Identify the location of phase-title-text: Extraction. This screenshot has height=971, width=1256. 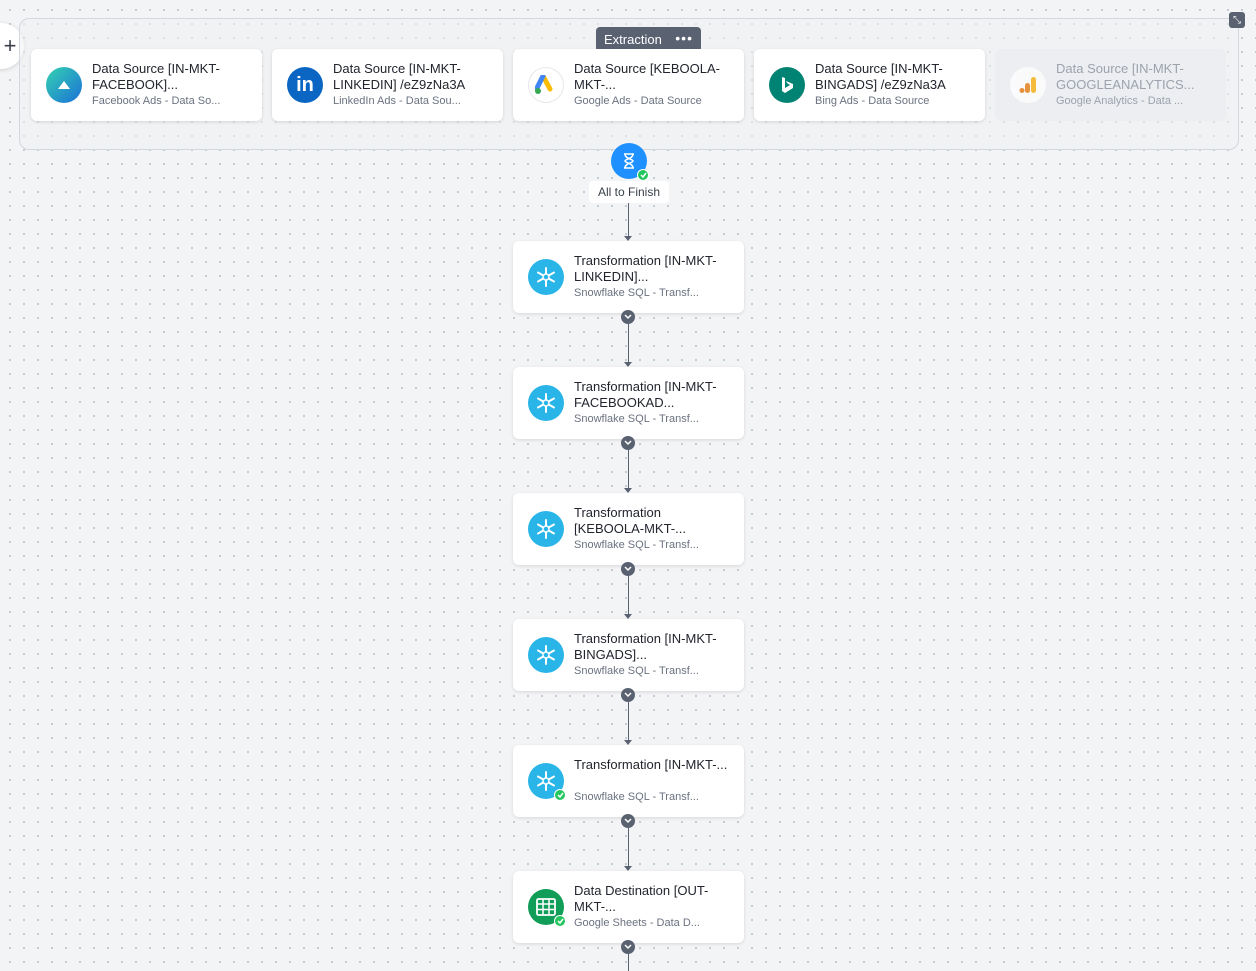
(633, 39).